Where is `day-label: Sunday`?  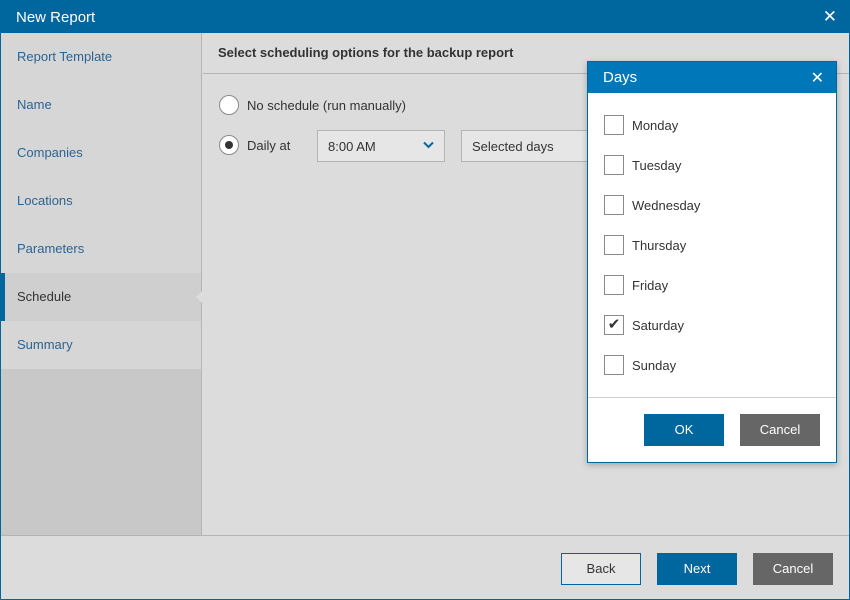
day-label: Sunday is located at coordinates (654, 365).